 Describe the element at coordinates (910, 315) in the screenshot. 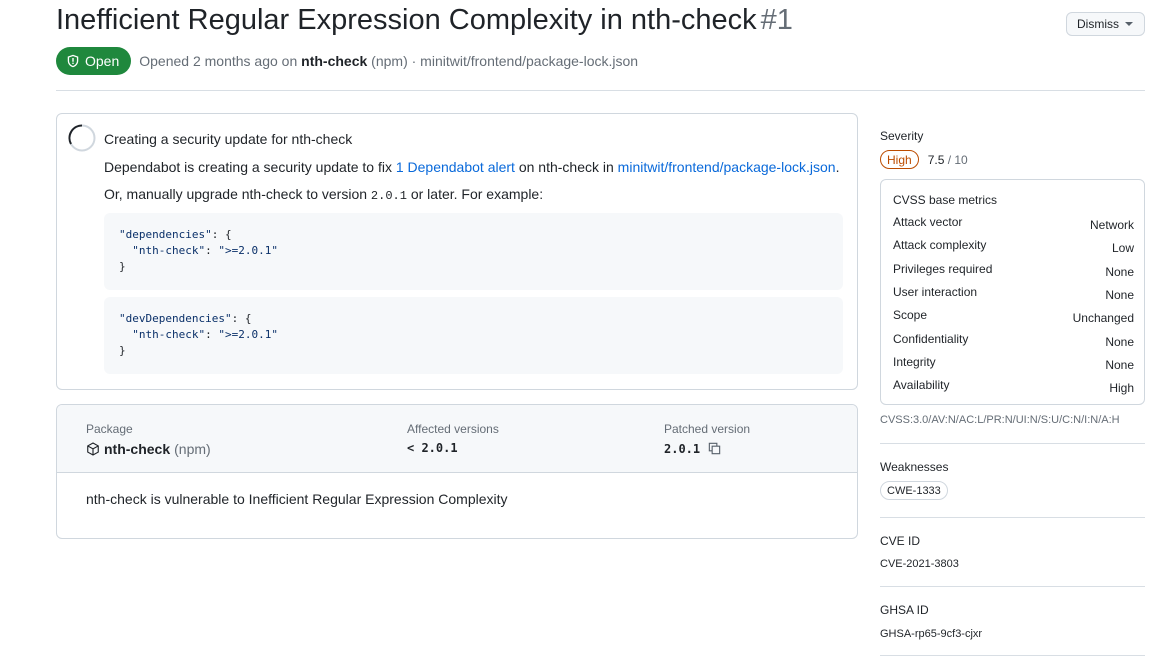

I see `metric-label: Scope` at that location.